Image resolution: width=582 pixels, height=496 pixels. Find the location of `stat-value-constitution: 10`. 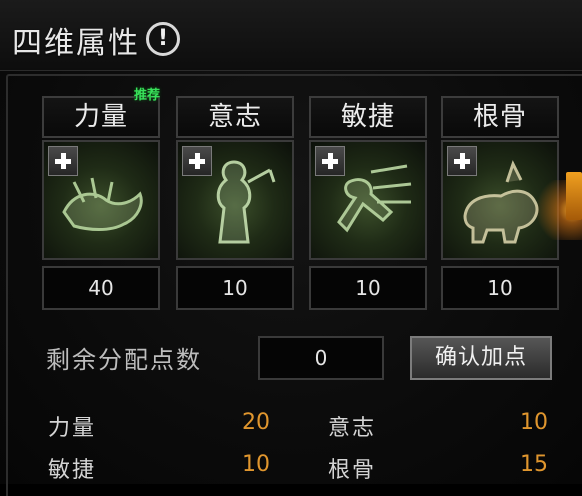

stat-value-constitution: 10 is located at coordinates (500, 288).